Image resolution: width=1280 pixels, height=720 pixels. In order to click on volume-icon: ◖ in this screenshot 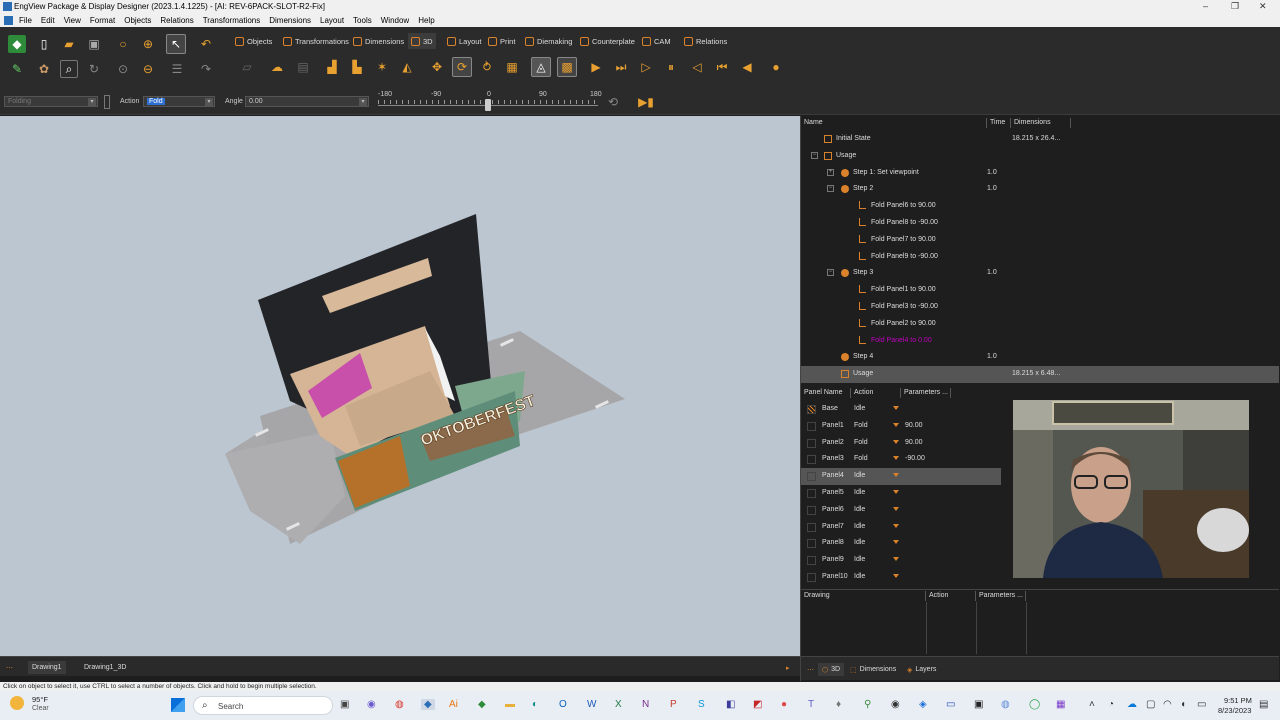, I will do `click(1183, 704)`.